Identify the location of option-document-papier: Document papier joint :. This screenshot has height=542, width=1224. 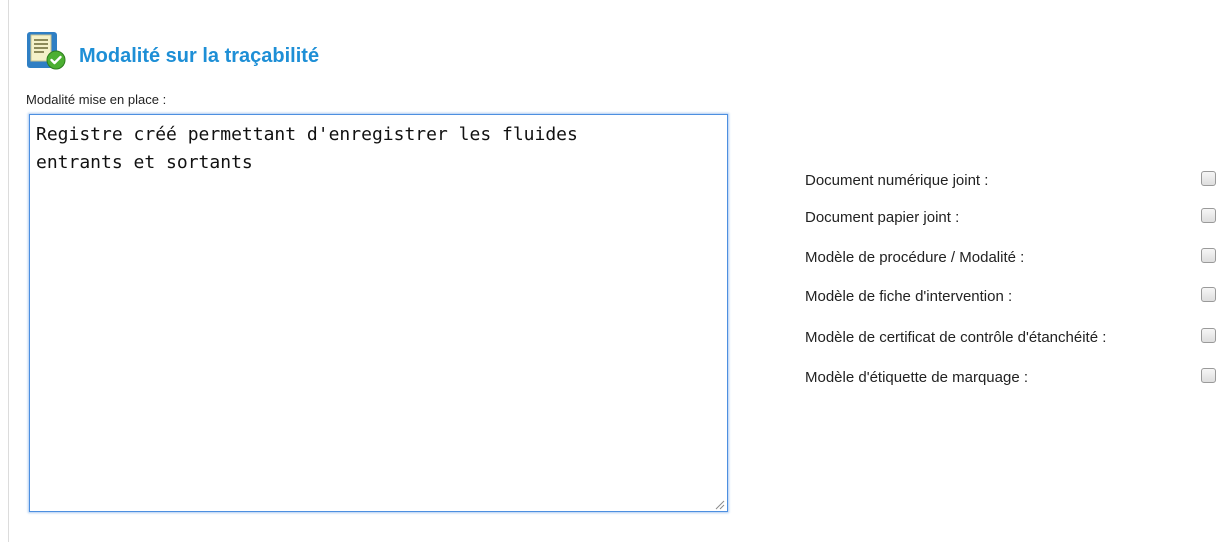
(1010, 218).